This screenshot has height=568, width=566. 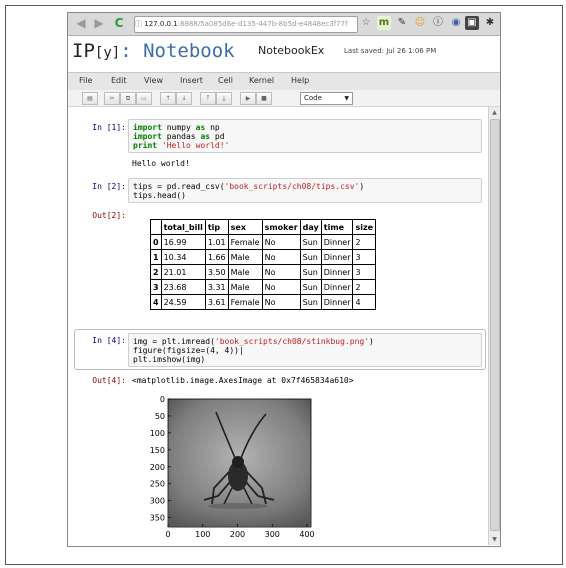 I want to click on table-column-header: tip, so click(x=216, y=227).